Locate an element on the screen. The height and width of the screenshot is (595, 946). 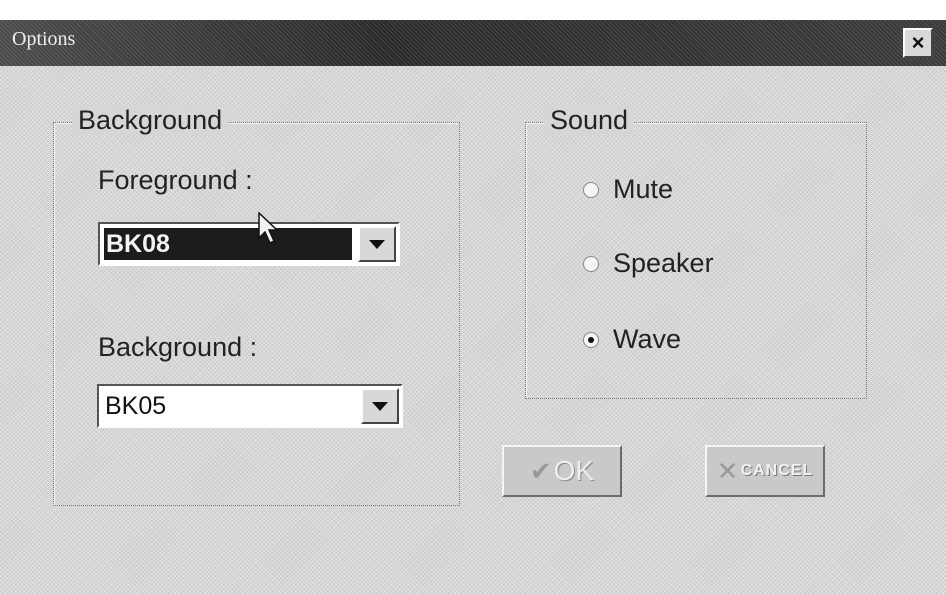
foreground-dropdown: BK08 is located at coordinates (249, 244).